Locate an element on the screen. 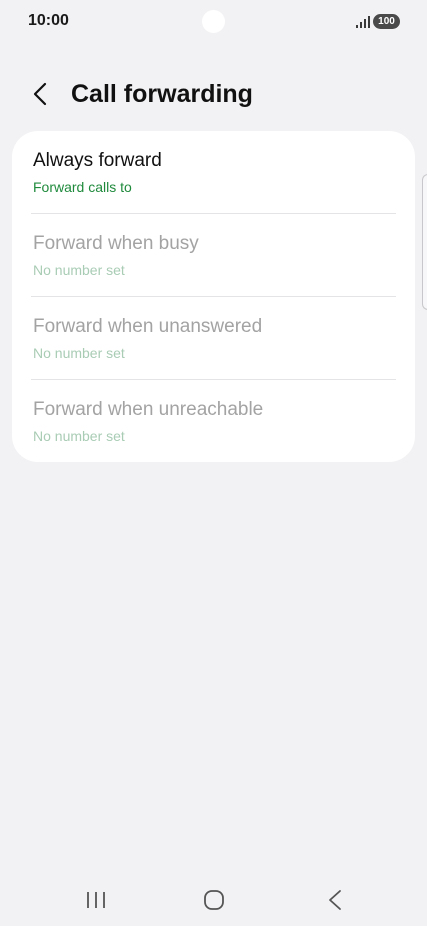 This screenshot has width=427, height=926. chevron-left-icon is located at coordinates (40, 94).